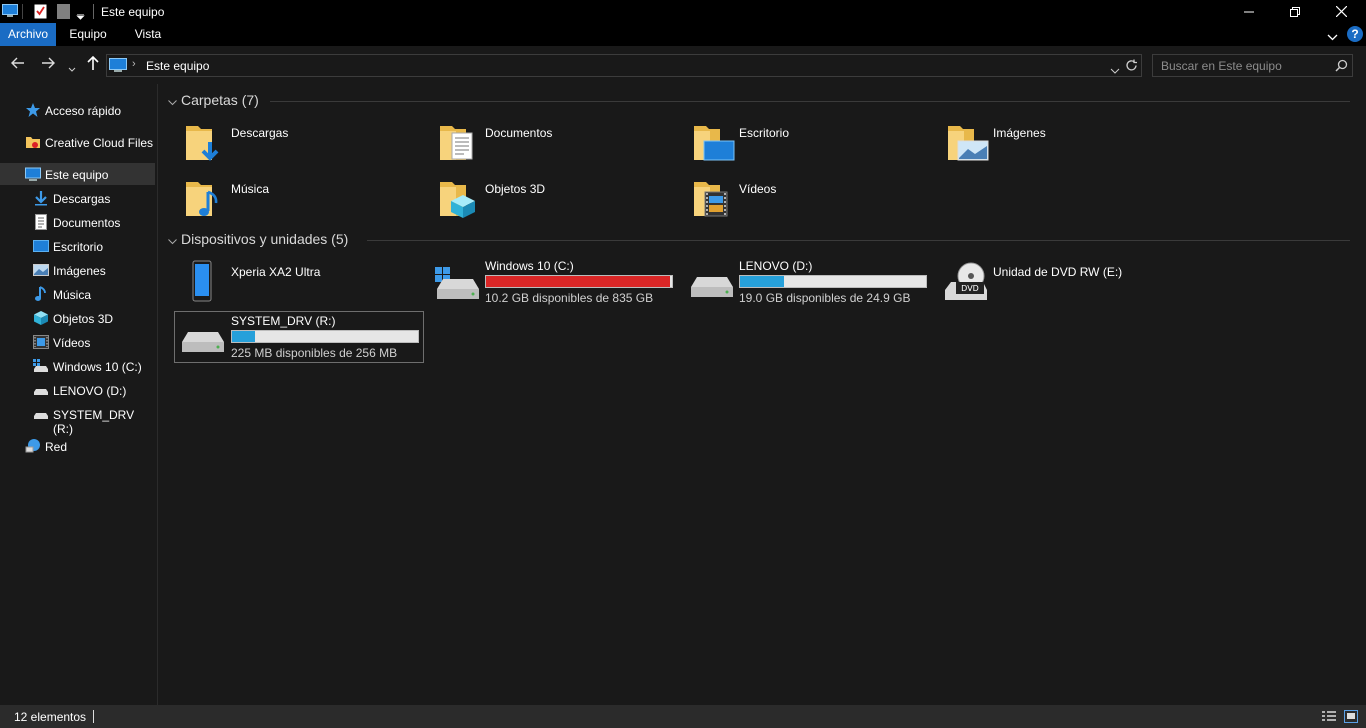  I want to click on desktop-folder-icon, so click(714, 144).